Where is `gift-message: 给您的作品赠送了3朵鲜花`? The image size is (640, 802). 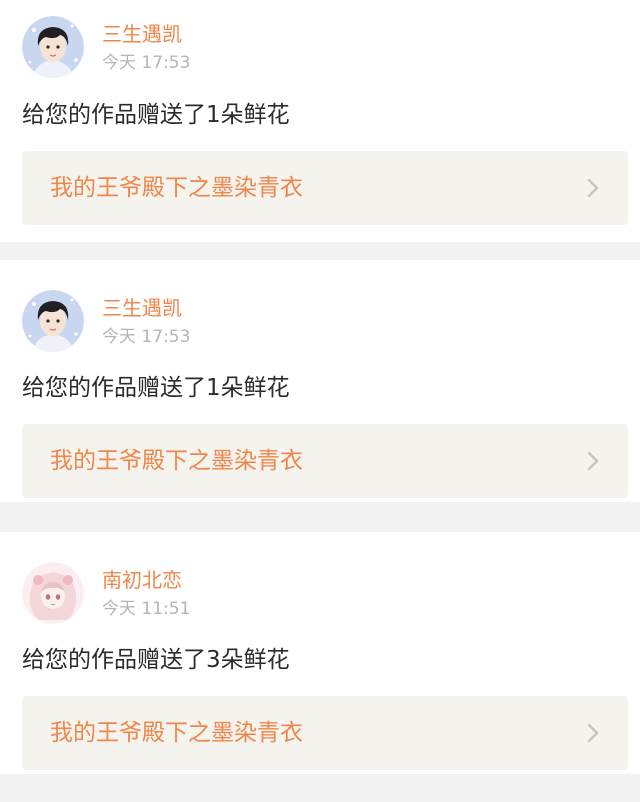 gift-message: 给您的作品赠送了3朵鲜花 is located at coordinates (156, 660).